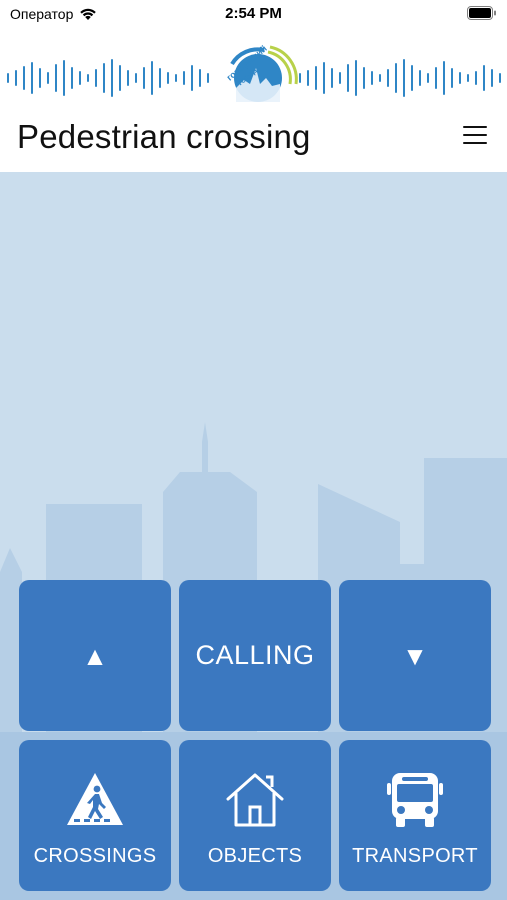 The height and width of the screenshot is (900, 507). What do you see at coordinates (415, 800) in the screenshot?
I see `bus-icon` at bounding box center [415, 800].